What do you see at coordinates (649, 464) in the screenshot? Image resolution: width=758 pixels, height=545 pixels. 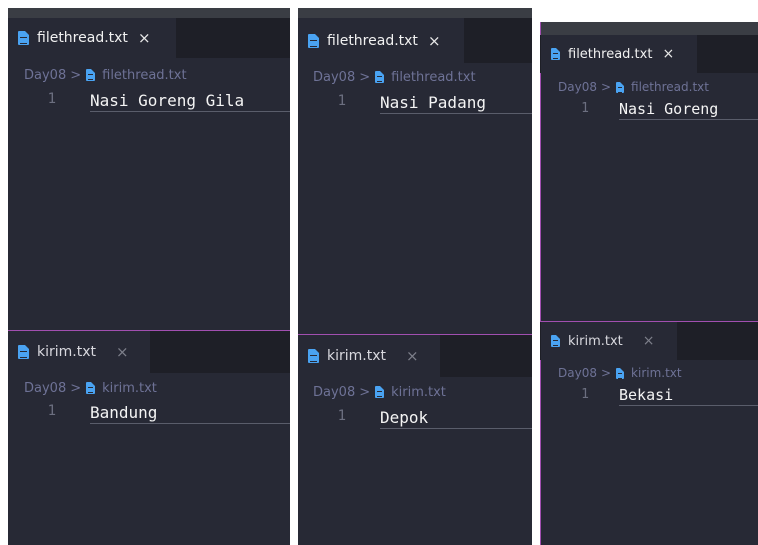 I see `editor-bottom: 1 Bekasi` at bounding box center [649, 464].